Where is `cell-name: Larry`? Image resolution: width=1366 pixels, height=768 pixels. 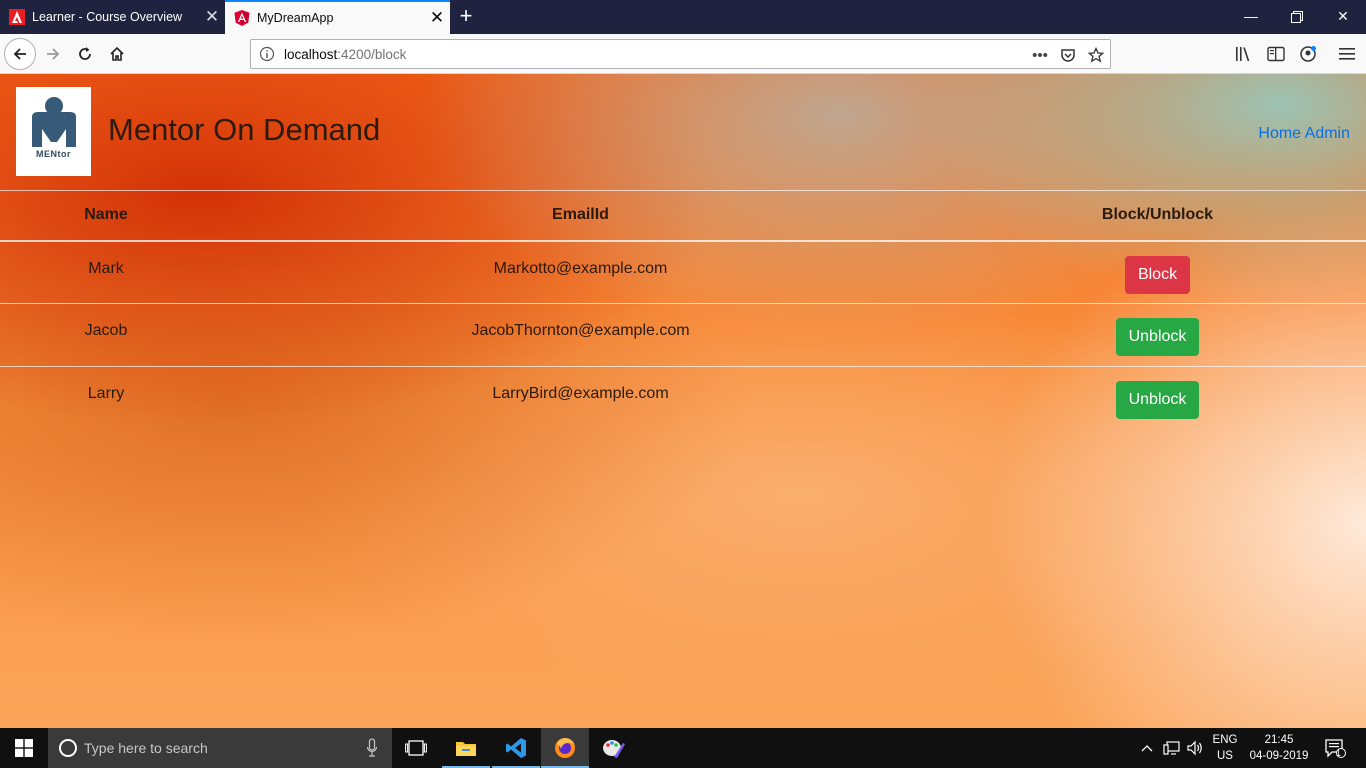 cell-name: Larry is located at coordinates (106, 398).